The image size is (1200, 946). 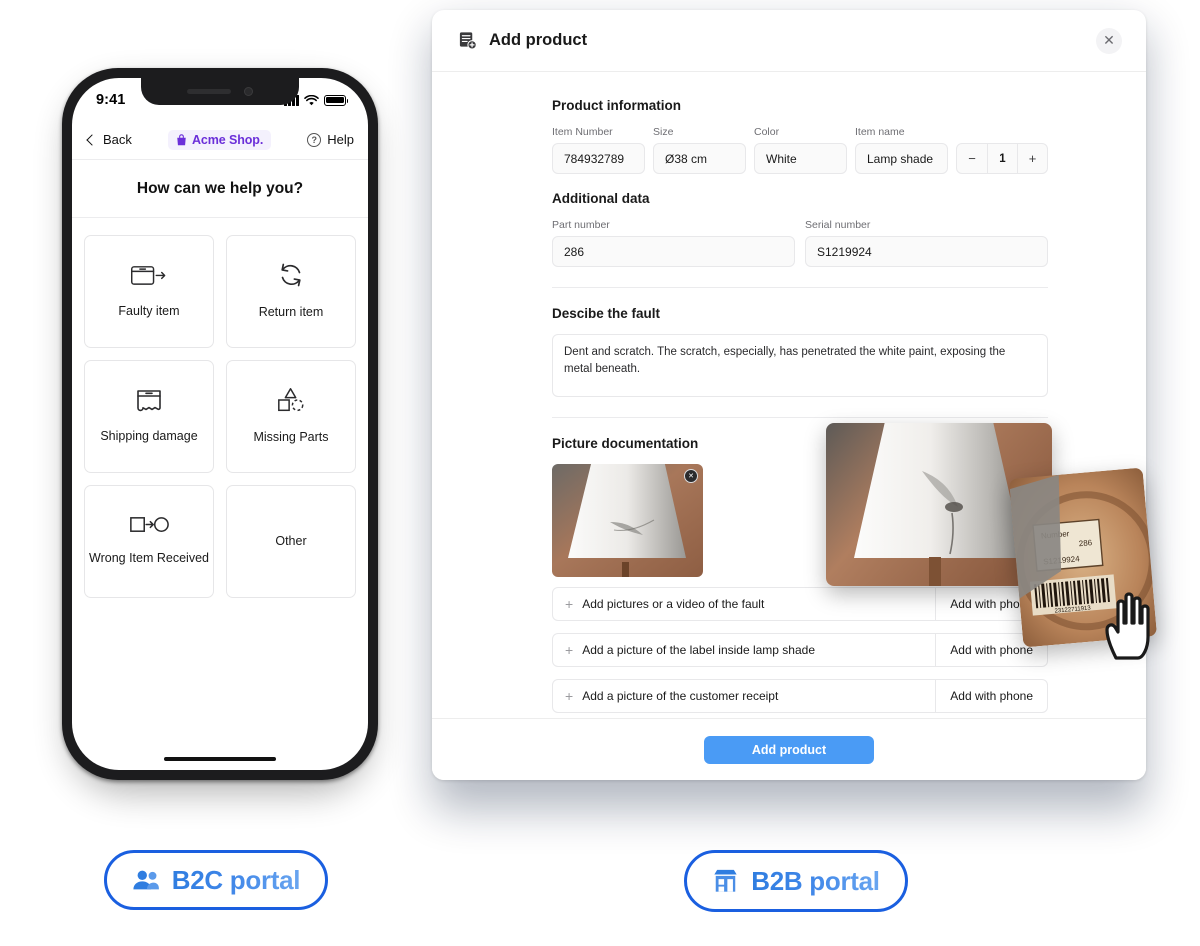 What do you see at coordinates (663, 132) in the screenshot?
I see `field-label: Size` at bounding box center [663, 132].